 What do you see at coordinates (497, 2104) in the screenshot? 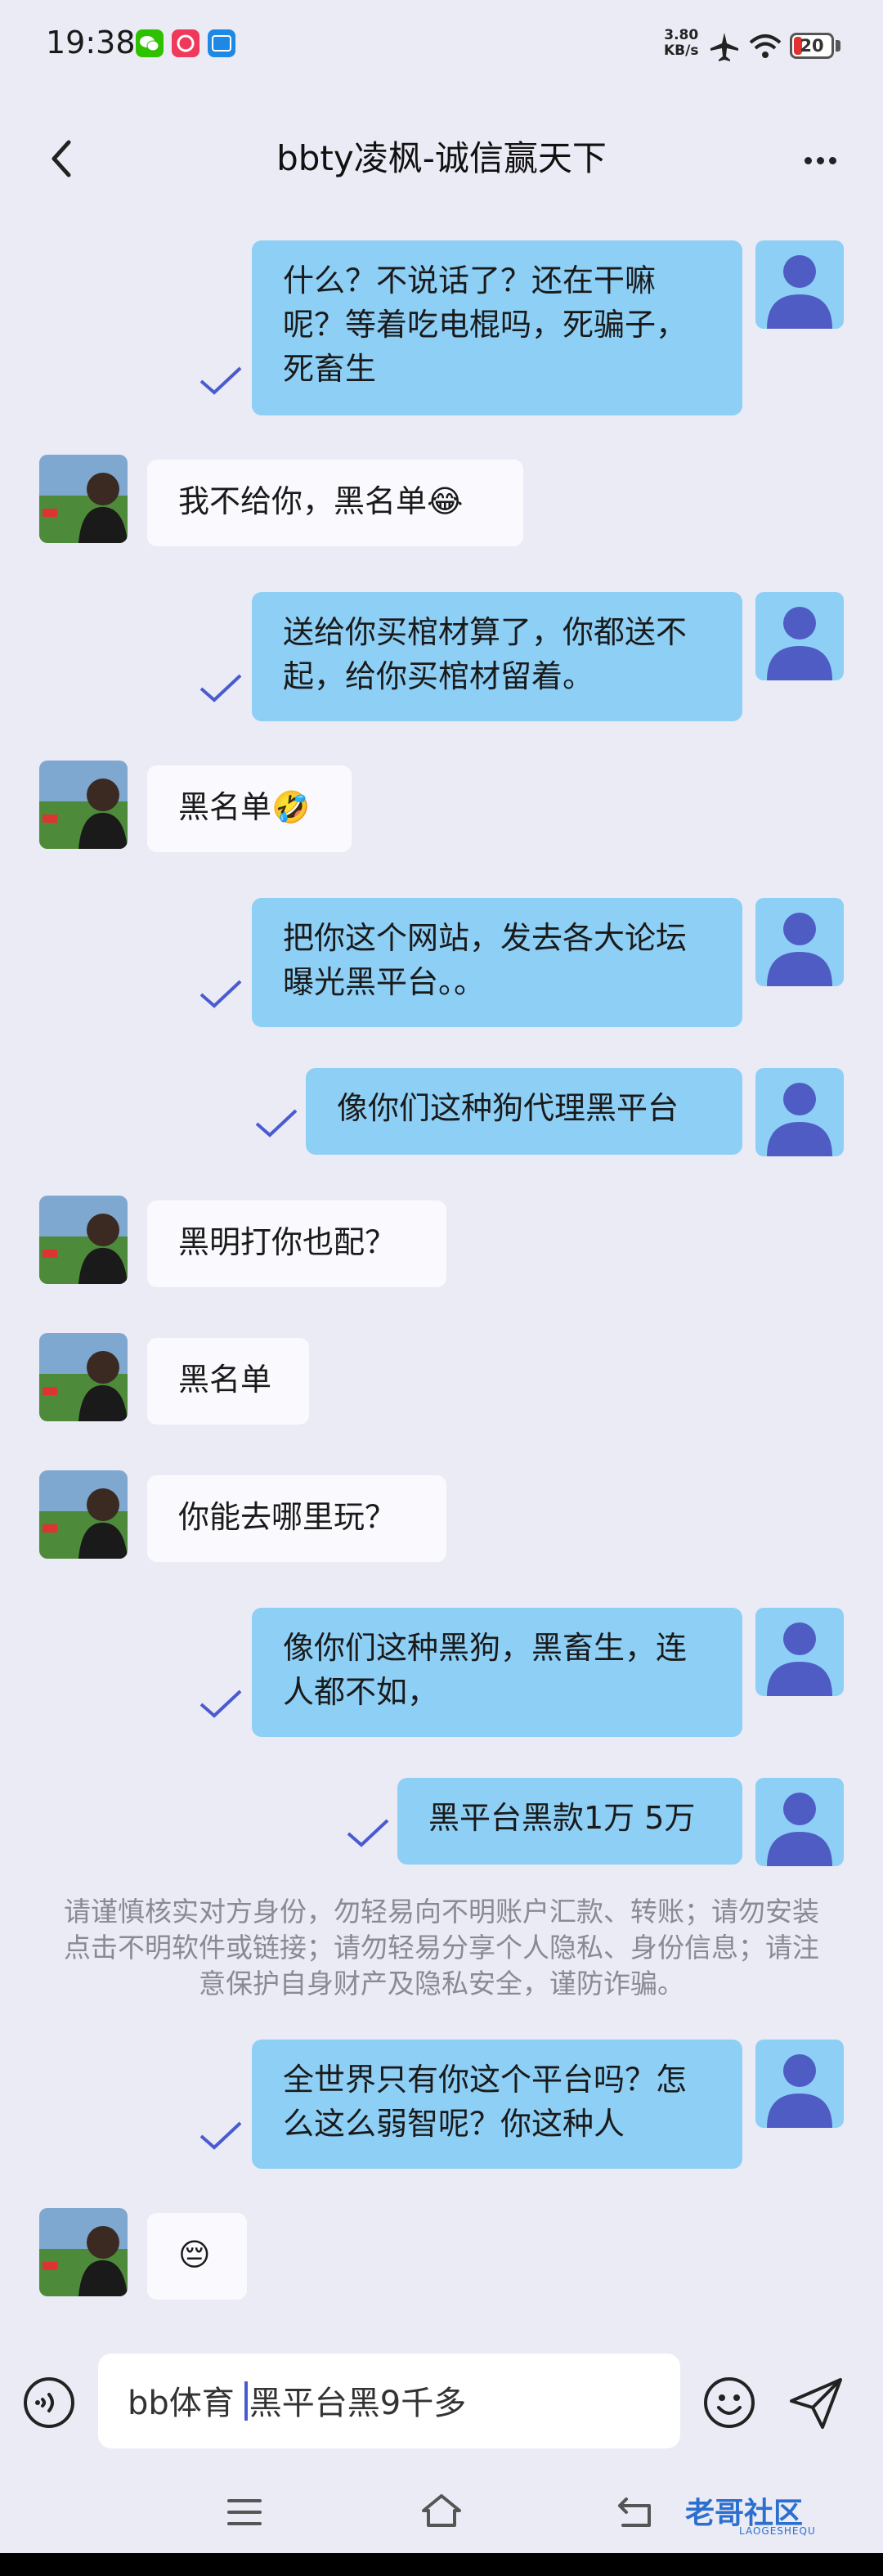
I see `message-bubble-outgoing: 全世界只有你这个平台吗？怎么这么弱智呢？你这种人` at bounding box center [497, 2104].